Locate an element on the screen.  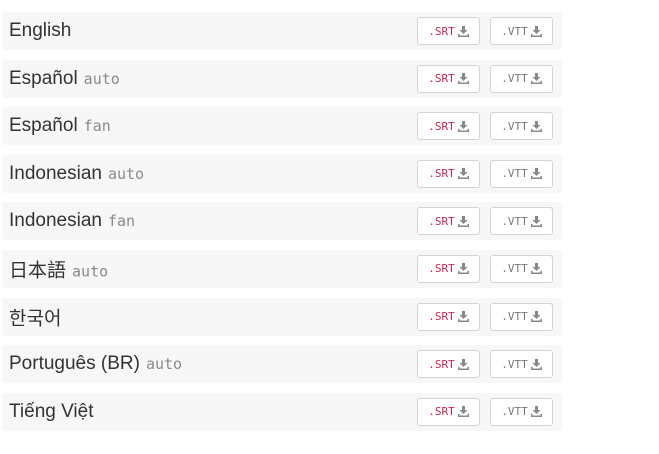
language-name: Português (BR) auto is located at coordinates (95, 364).